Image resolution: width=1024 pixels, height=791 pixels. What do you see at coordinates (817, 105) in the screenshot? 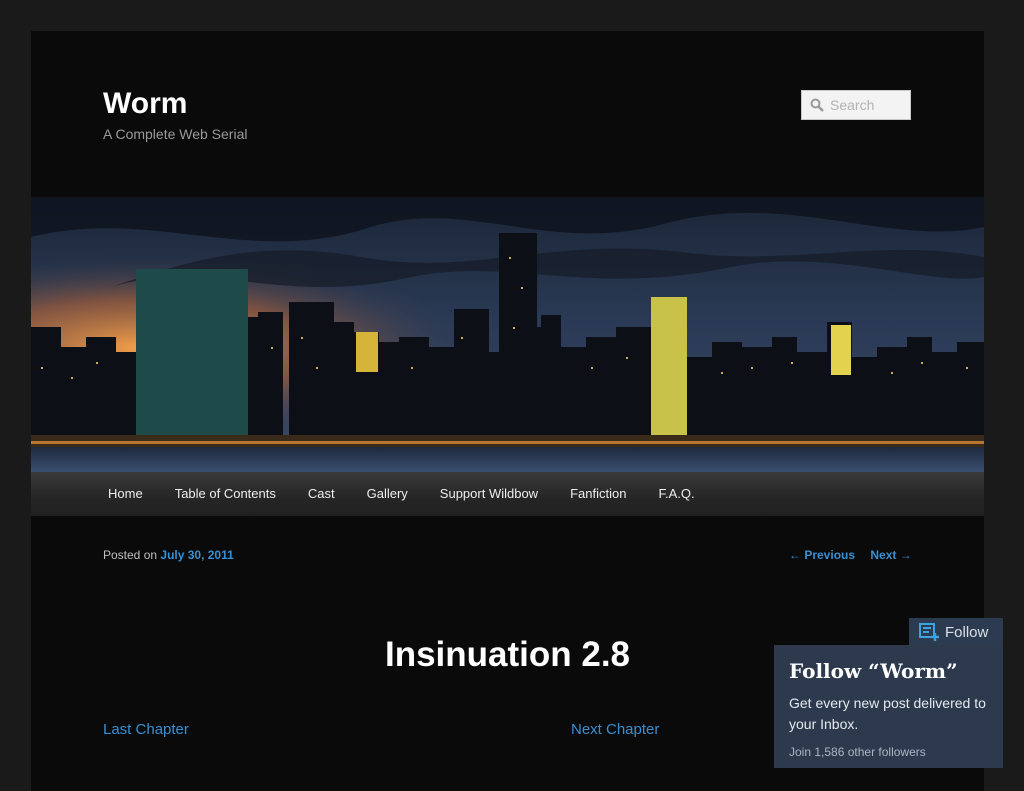
I see `search-icon` at bounding box center [817, 105].